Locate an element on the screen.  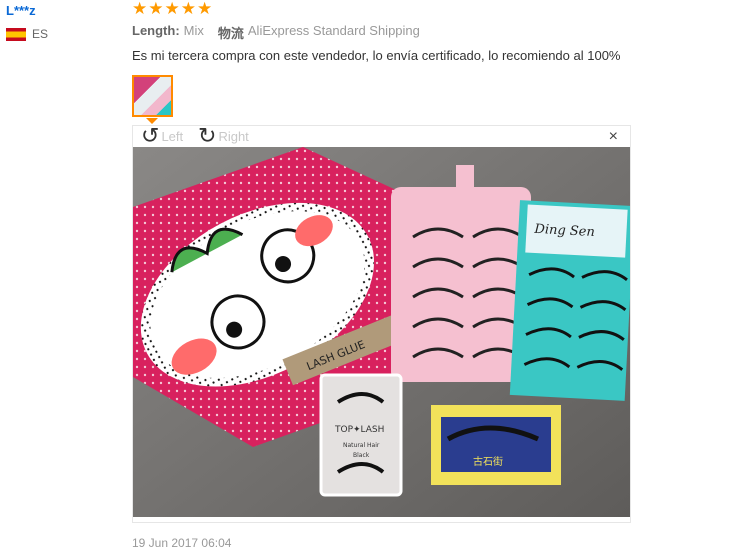
rotate-right-button: ↻ Right is located at coordinates (223, 135).